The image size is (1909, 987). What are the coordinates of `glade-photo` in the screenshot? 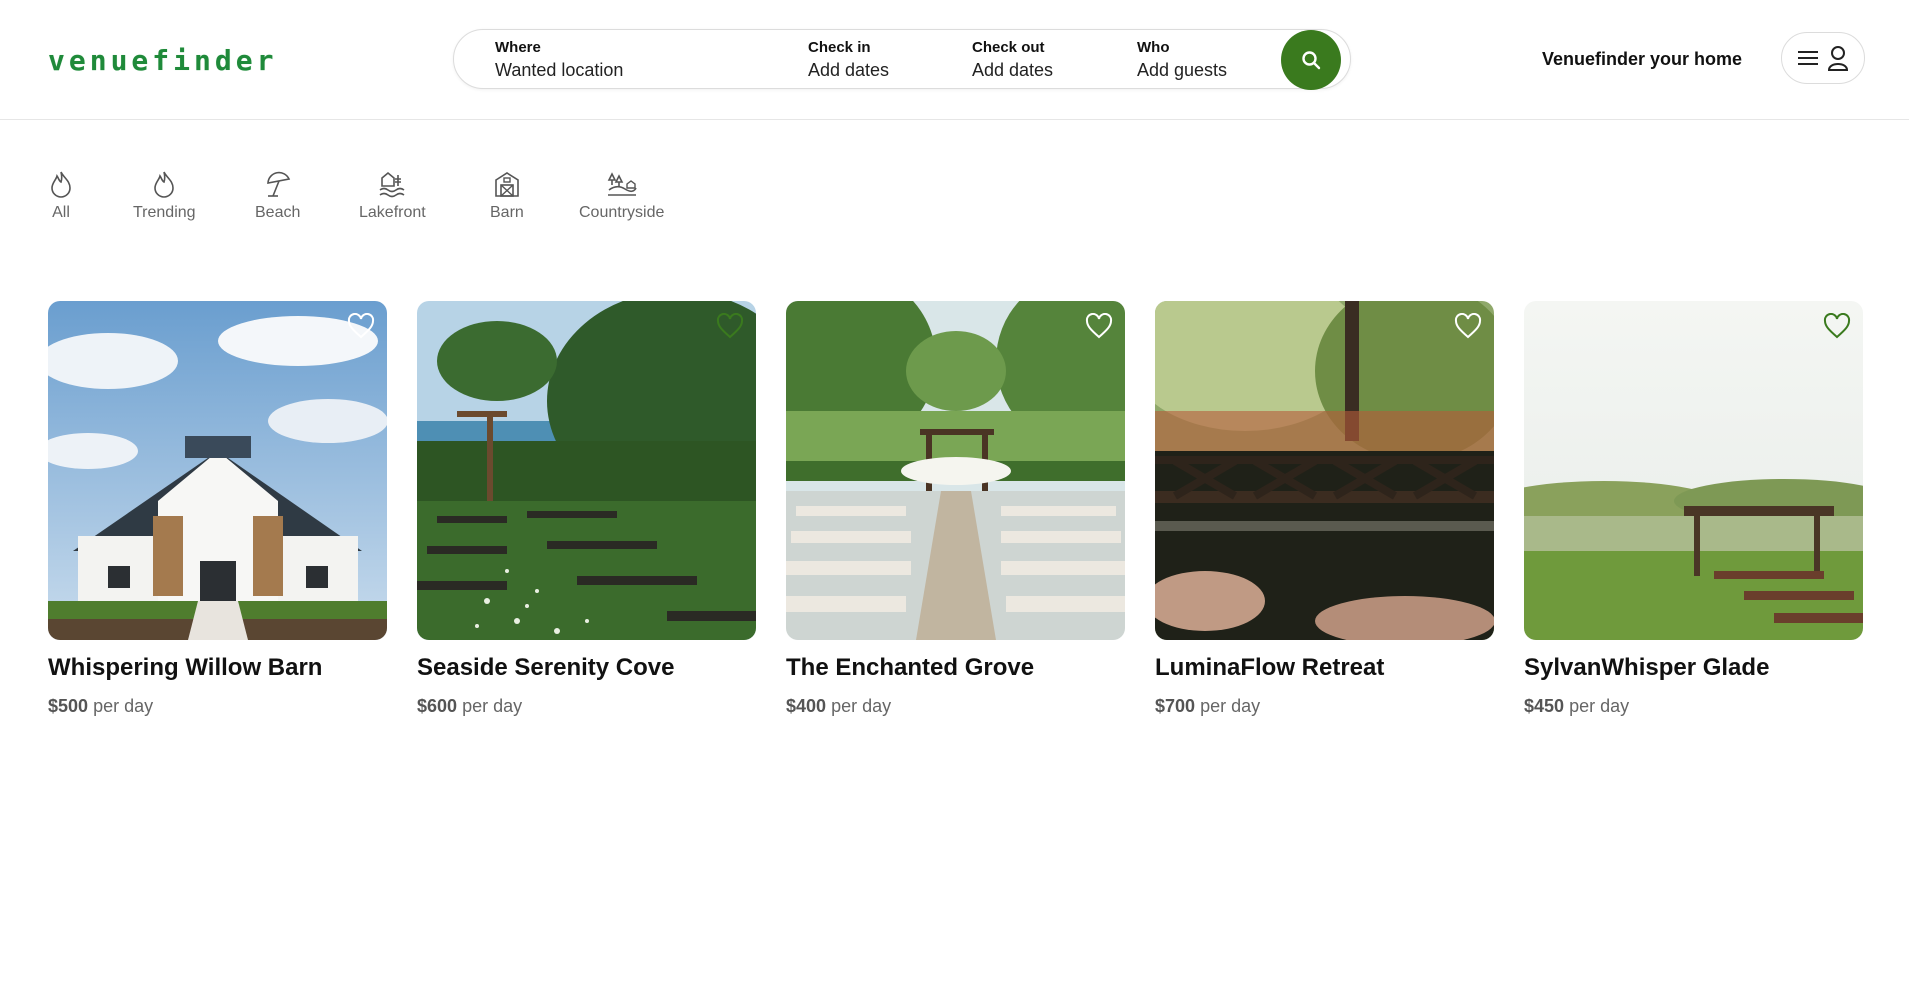 It's located at (1693, 470).